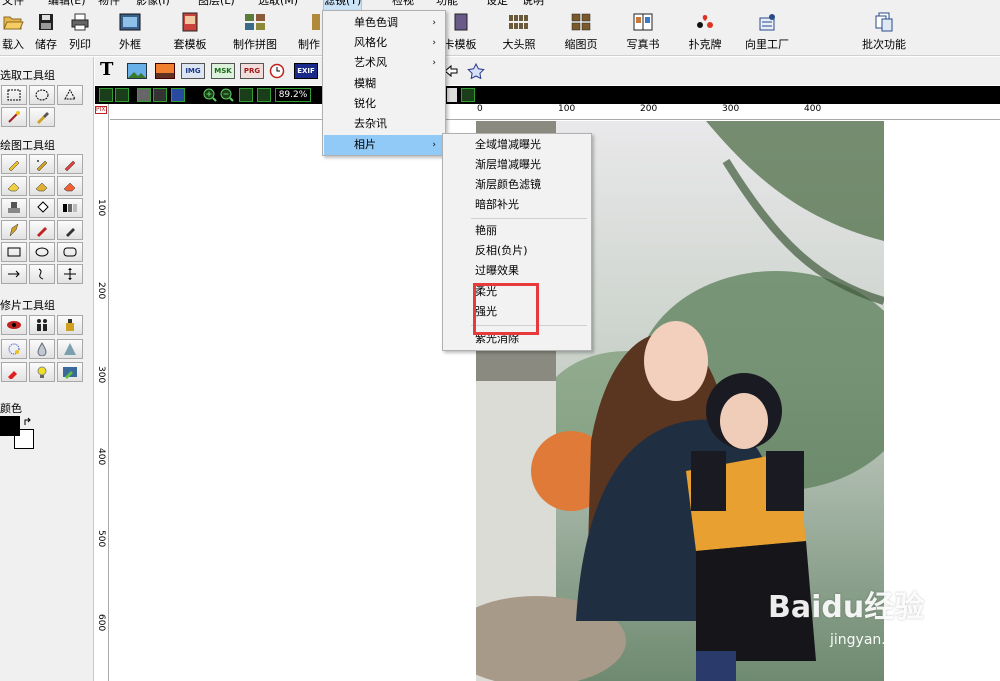 The width and height of the screenshot is (1000, 681). I want to click on filter-blur: 模糊, so click(384, 84).